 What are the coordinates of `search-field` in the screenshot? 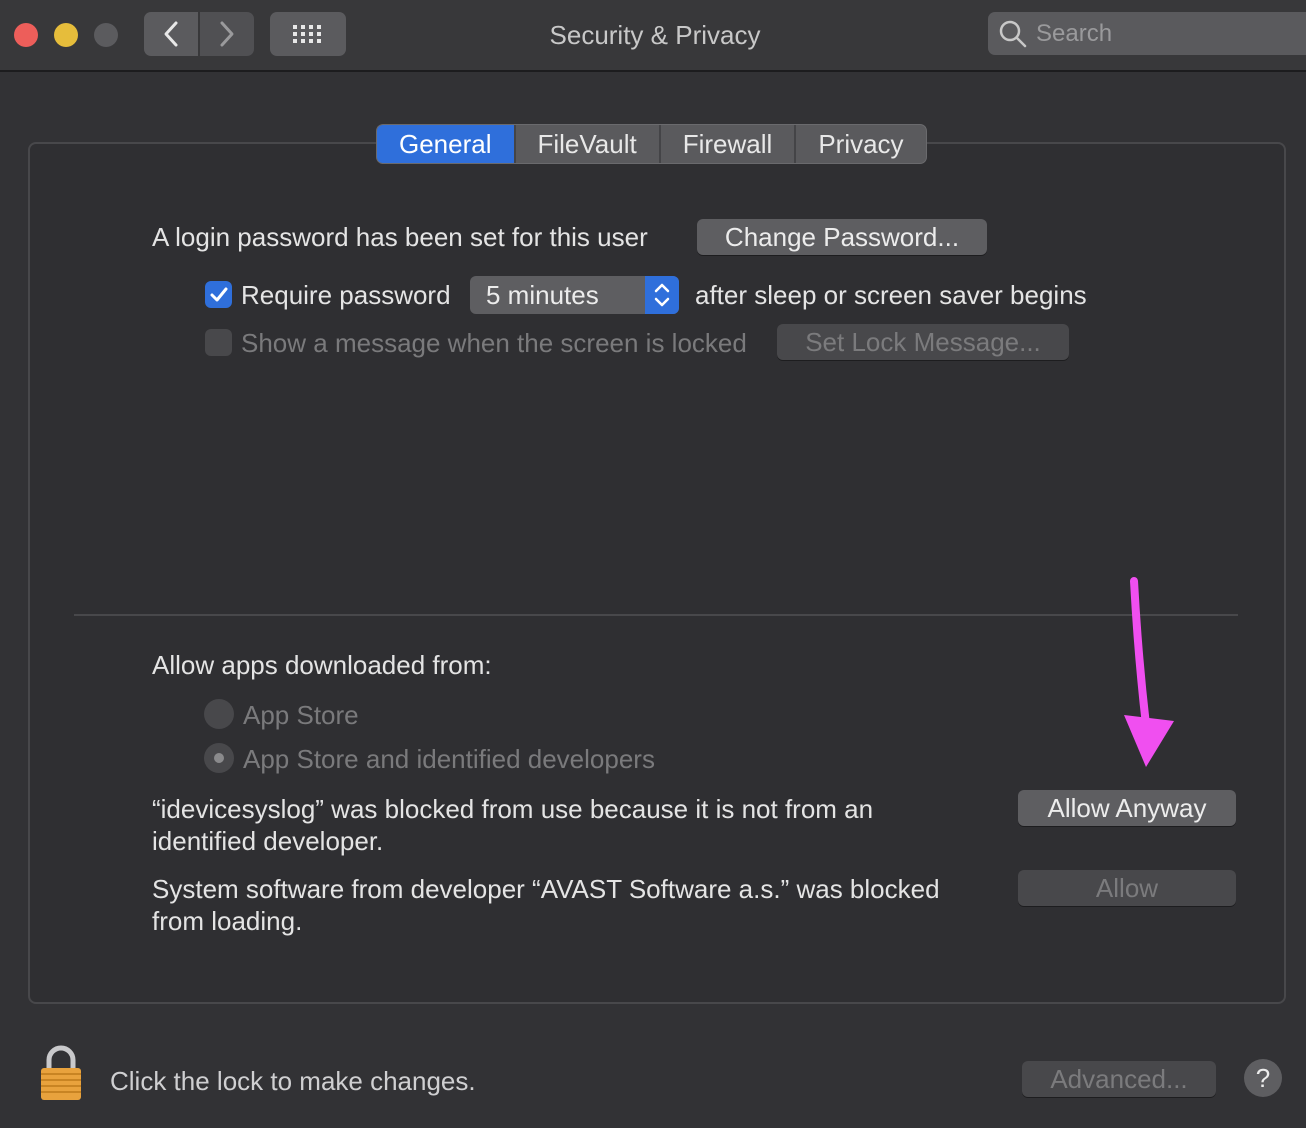 It's located at (1147, 33).